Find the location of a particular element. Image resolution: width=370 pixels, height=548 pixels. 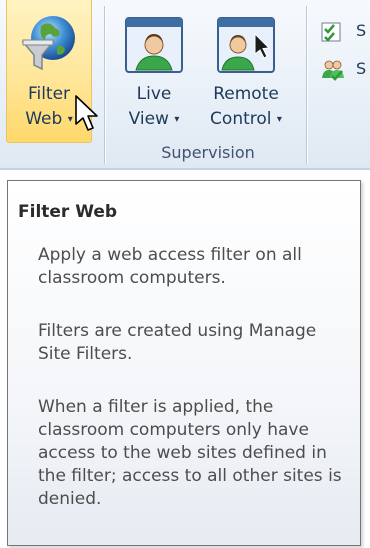

group-label-supervision: Supervision is located at coordinates (208, 152).